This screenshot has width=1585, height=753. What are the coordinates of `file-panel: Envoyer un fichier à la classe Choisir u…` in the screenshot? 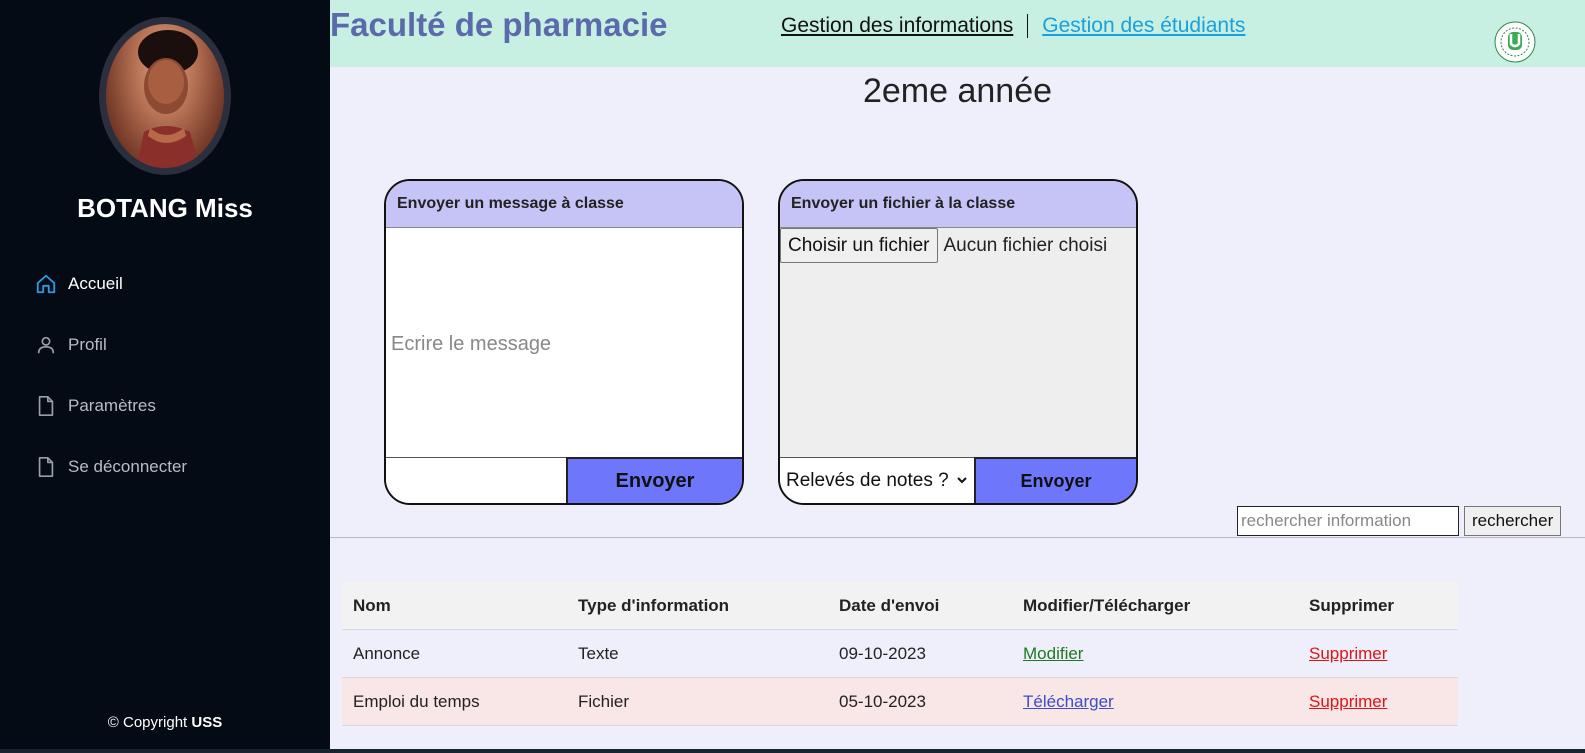 It's located at (958, 342).